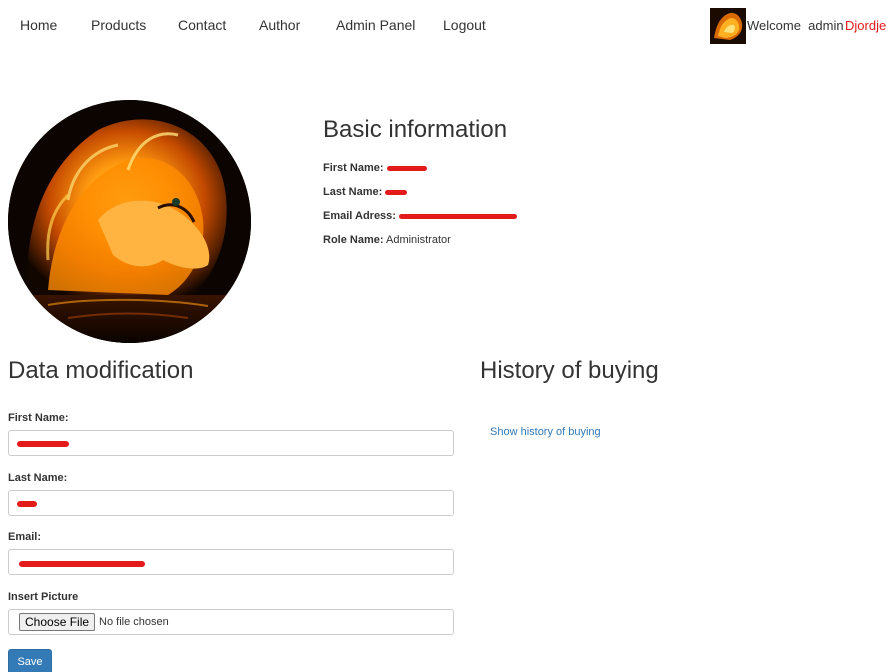 The height and width of the screenshot is (672, 887). What do you see at coordinates (415, 129) in the screenshot?
I see `basic-info-title: Basic information` at bounding box center [415, 129].